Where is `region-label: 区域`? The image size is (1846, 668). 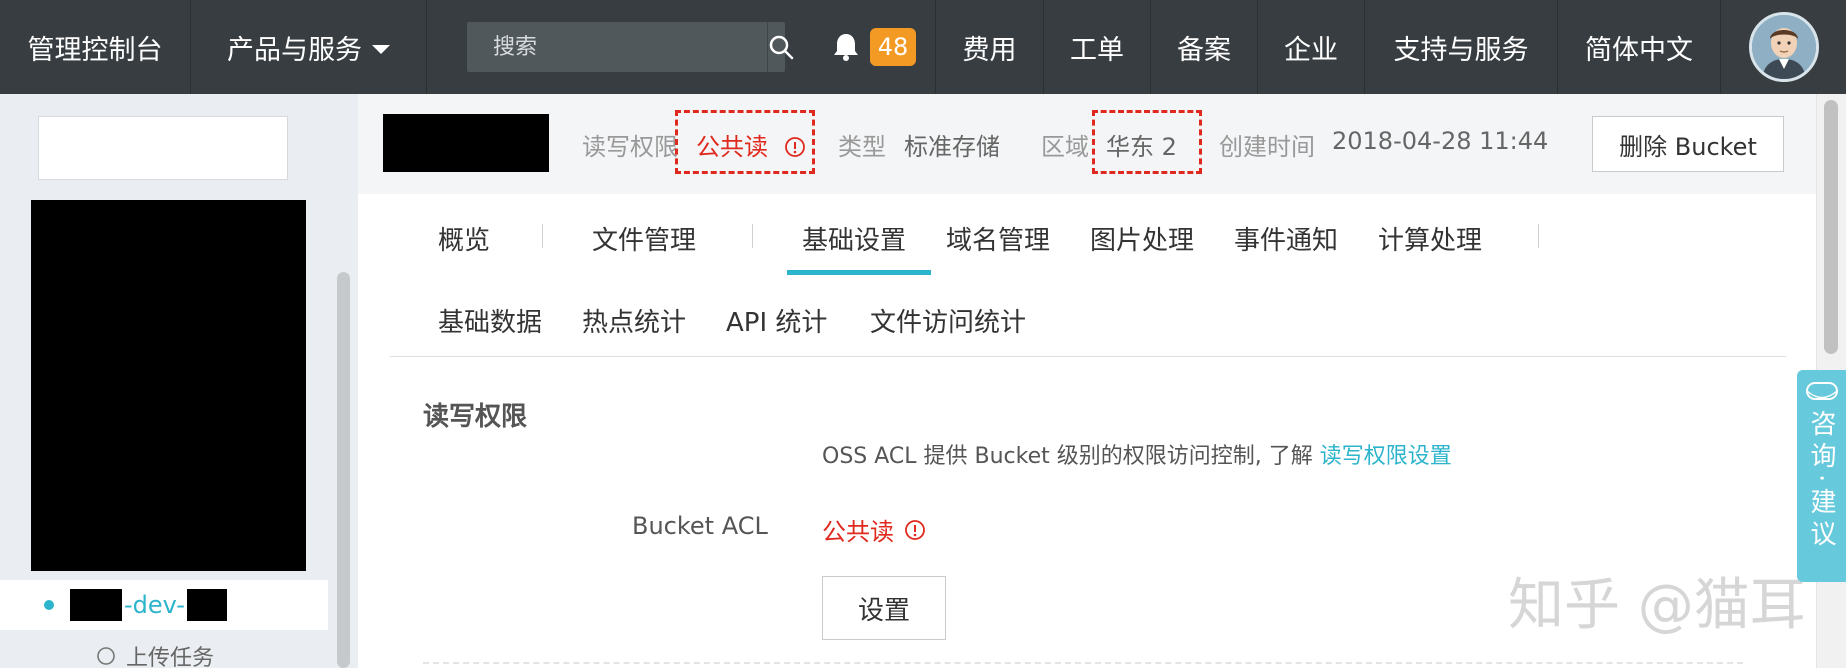 region-label: 区域 is located at coordinates (1065, 147).